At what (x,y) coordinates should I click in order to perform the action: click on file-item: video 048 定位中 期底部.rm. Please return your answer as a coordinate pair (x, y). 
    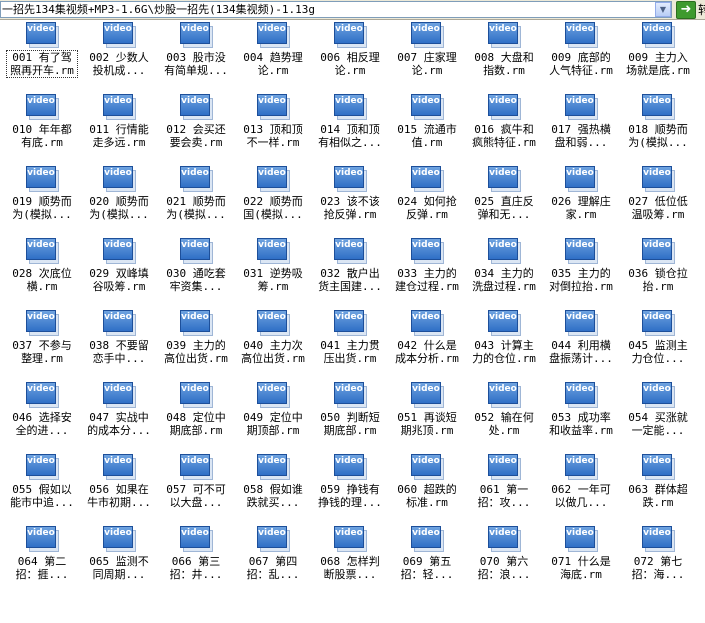
    Looking at the image, I should click on (194, 417).